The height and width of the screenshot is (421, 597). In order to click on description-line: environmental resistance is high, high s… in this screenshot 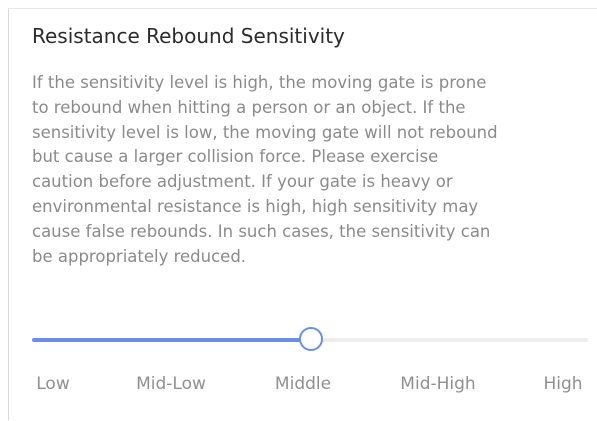, I will do `click(255, 206)`.